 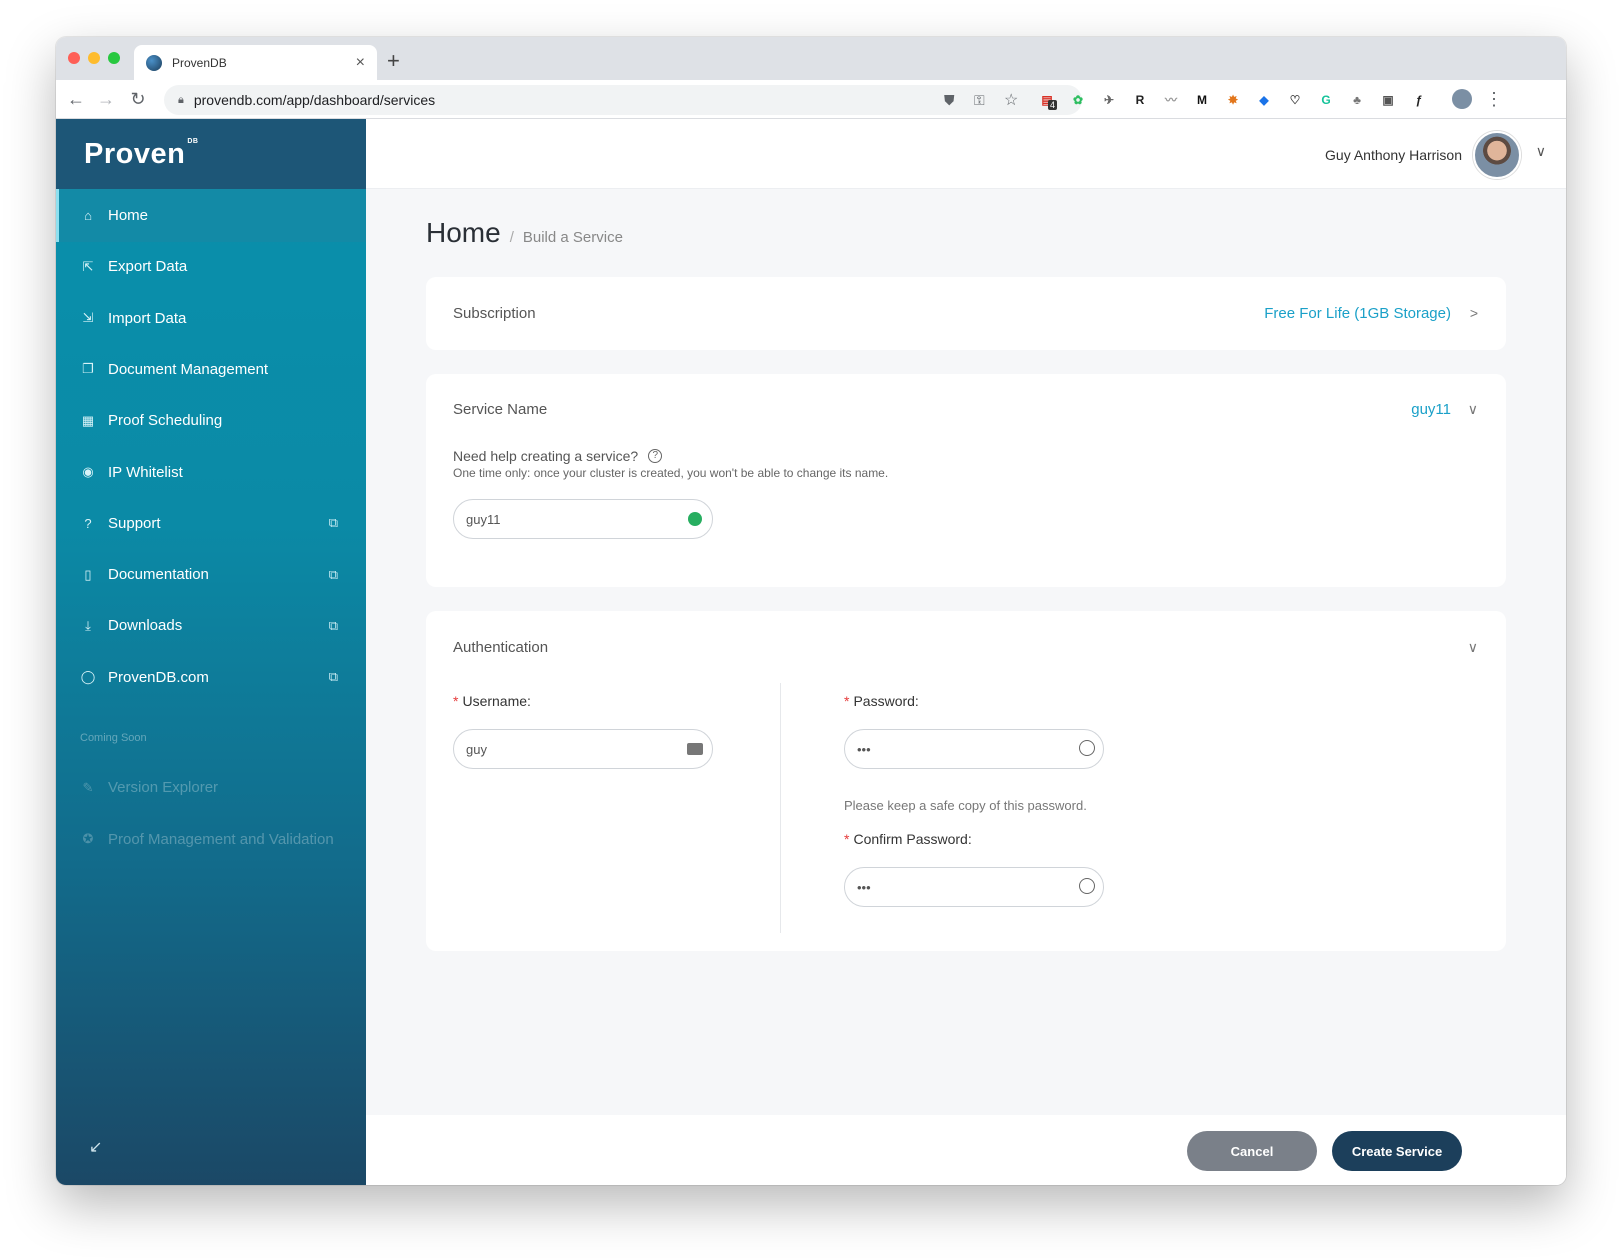 I want to click on sidebar-item-proof-management-and-validation: ✪ Proof Management and Validation, so click(x=211, y=839).